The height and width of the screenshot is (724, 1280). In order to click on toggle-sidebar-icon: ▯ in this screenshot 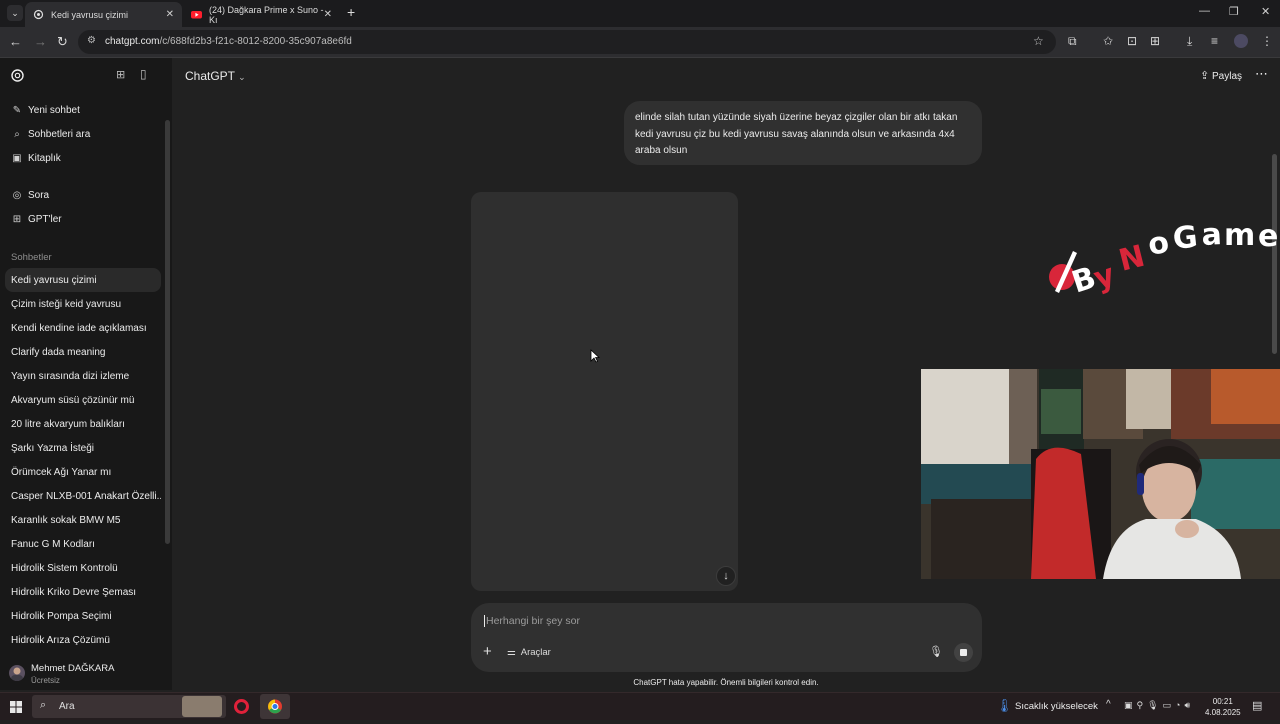, I will do `click(143, 74)`.